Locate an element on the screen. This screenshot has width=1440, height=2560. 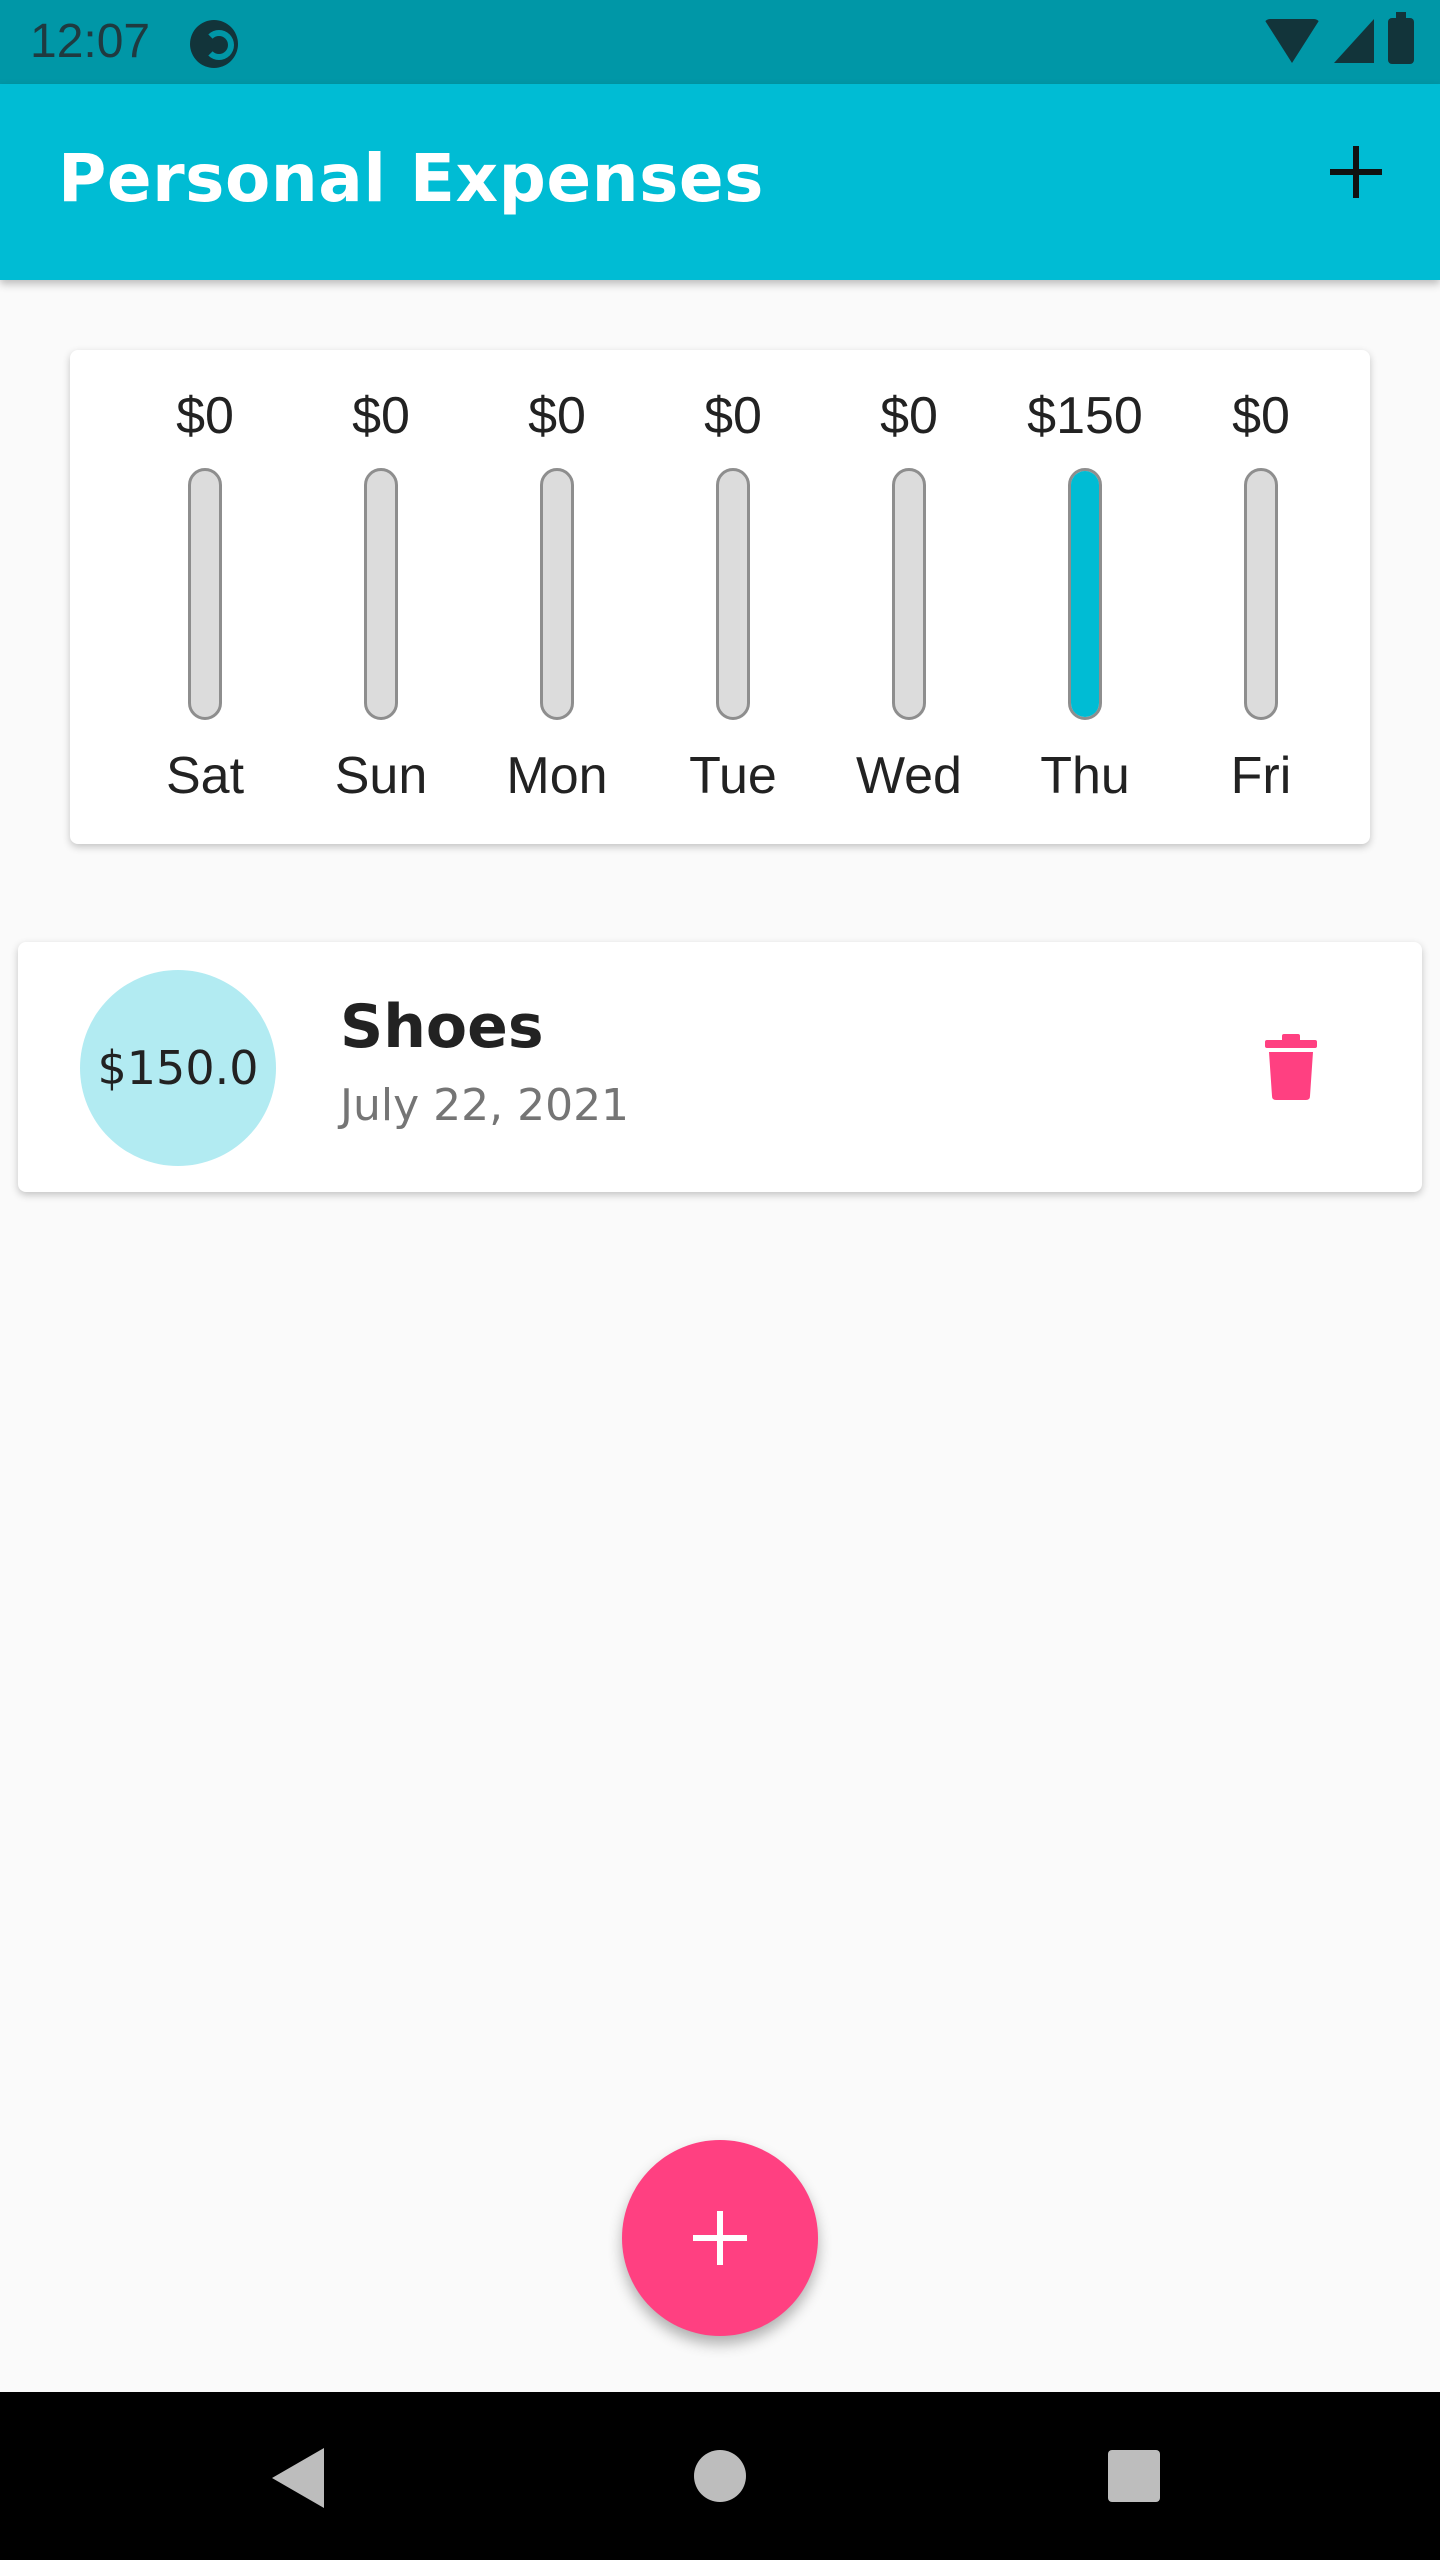
page-title: Personal Expenses is located at coordinates (411, 178).